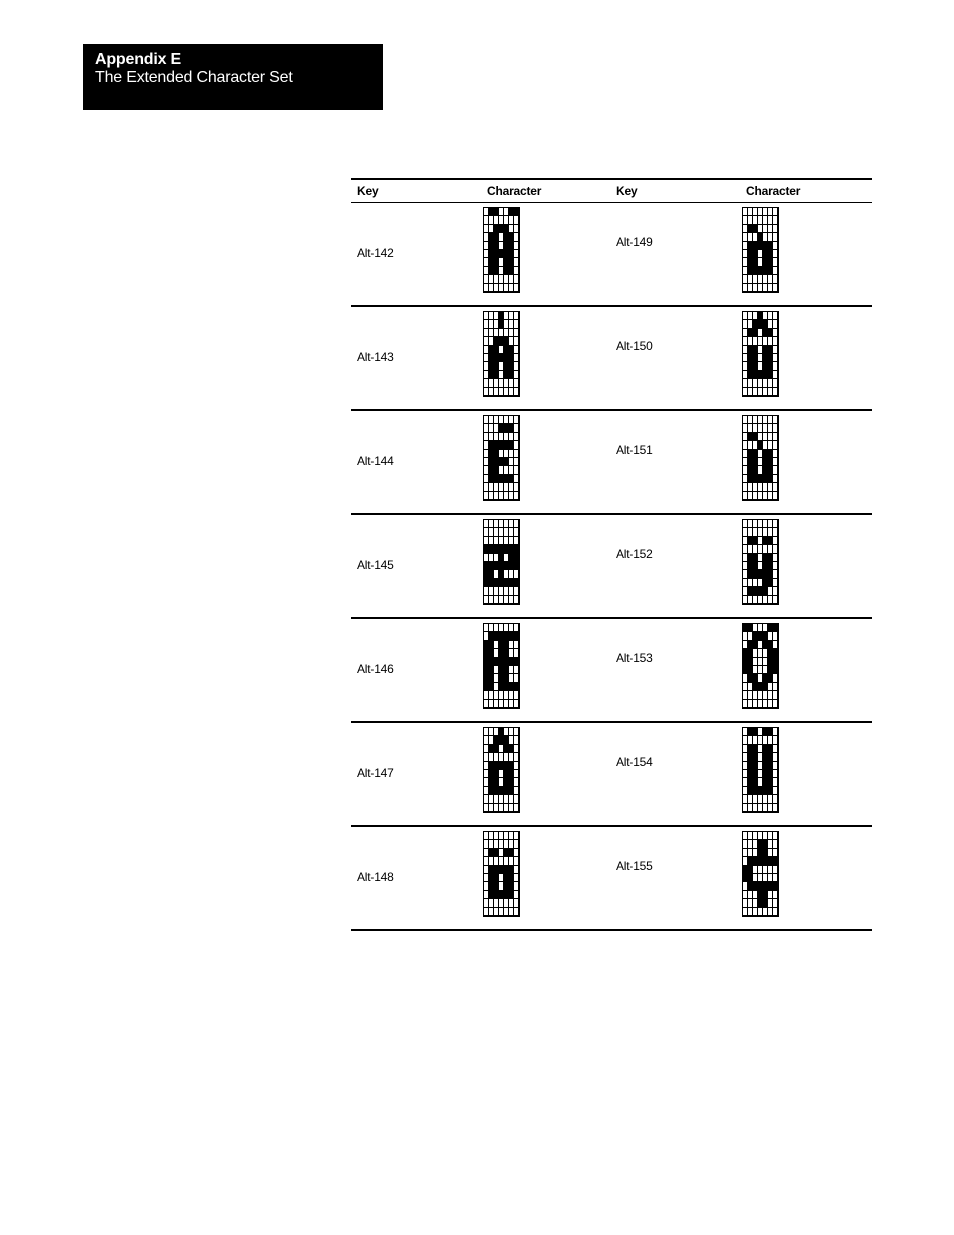 The height and width of the screenshot is (1235, 954). I want to click on column-header-character: Character, so click(773, 191).